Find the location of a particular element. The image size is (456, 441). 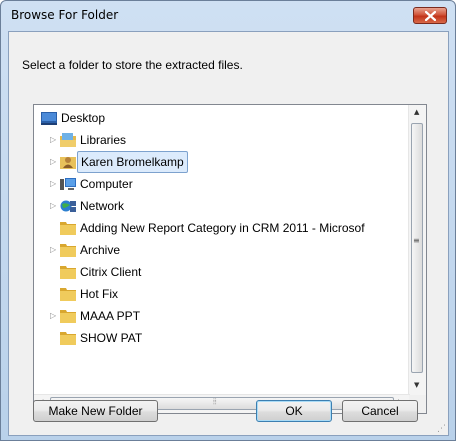

vertical-scrollbar: ▲ ≡ ▼ is located at coordinates (417, 250).